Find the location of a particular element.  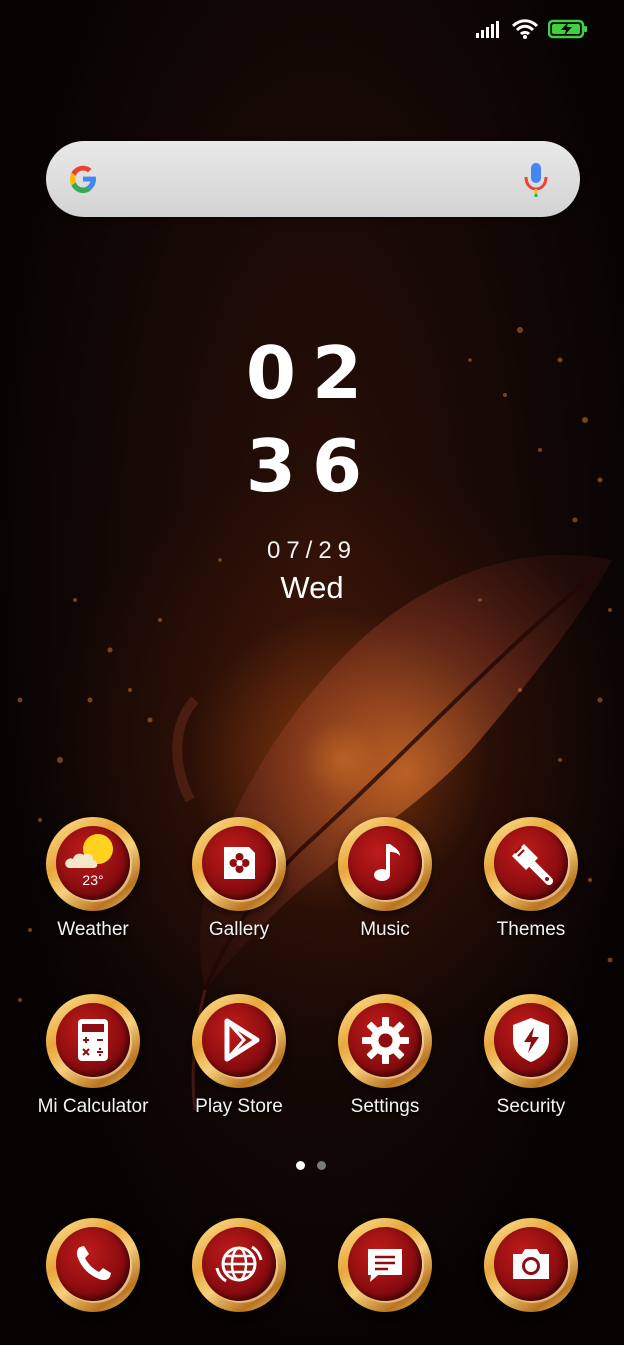

app-mi-calculator: Mi Calculator is located at coordinates (93, 1056).